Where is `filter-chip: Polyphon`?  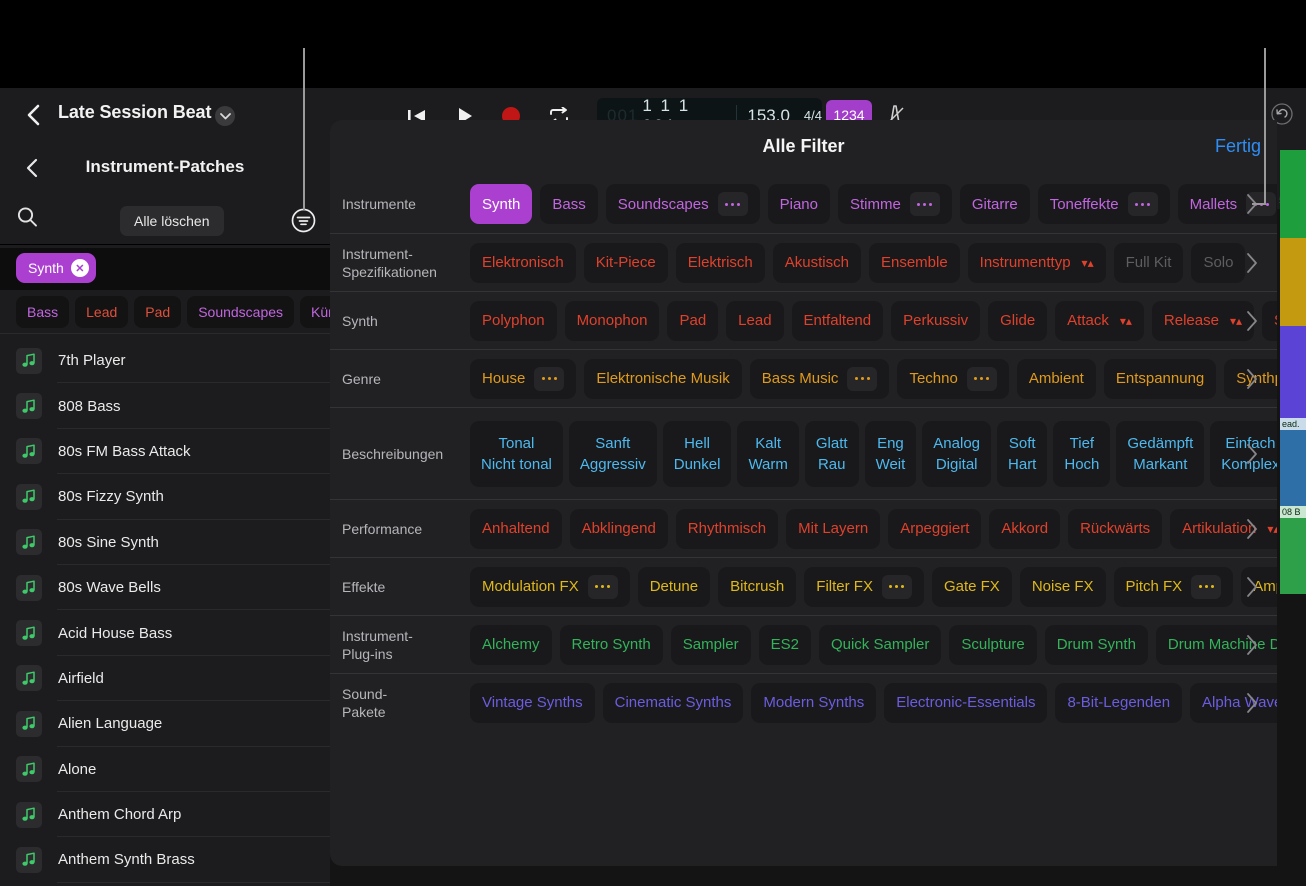 filter-chip: Polyphon is located at coordinates (513, 320).